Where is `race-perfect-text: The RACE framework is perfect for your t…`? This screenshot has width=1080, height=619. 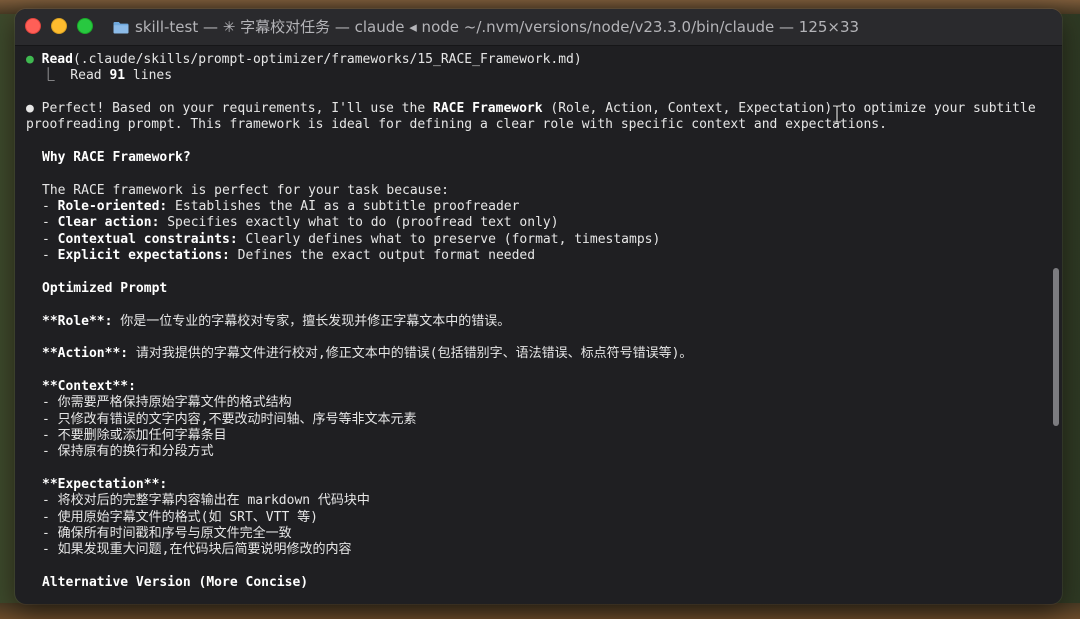
race-perfect-text: The RACE framework is perfect for your t… is located at coordinates (245, 190).